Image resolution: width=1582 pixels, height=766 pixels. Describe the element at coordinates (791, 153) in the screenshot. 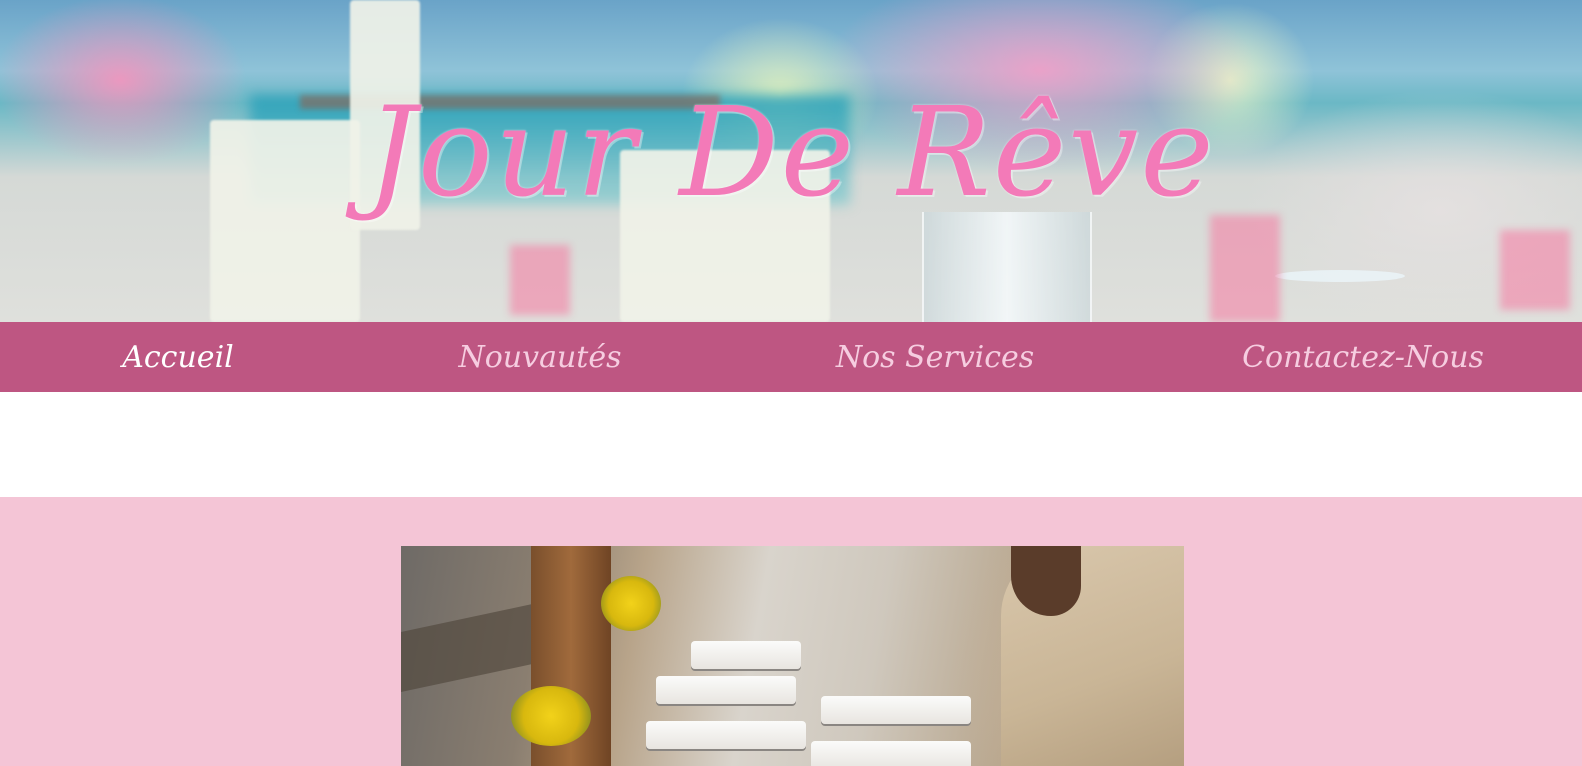

I see `site-title: Jour De Rêve` at that location.